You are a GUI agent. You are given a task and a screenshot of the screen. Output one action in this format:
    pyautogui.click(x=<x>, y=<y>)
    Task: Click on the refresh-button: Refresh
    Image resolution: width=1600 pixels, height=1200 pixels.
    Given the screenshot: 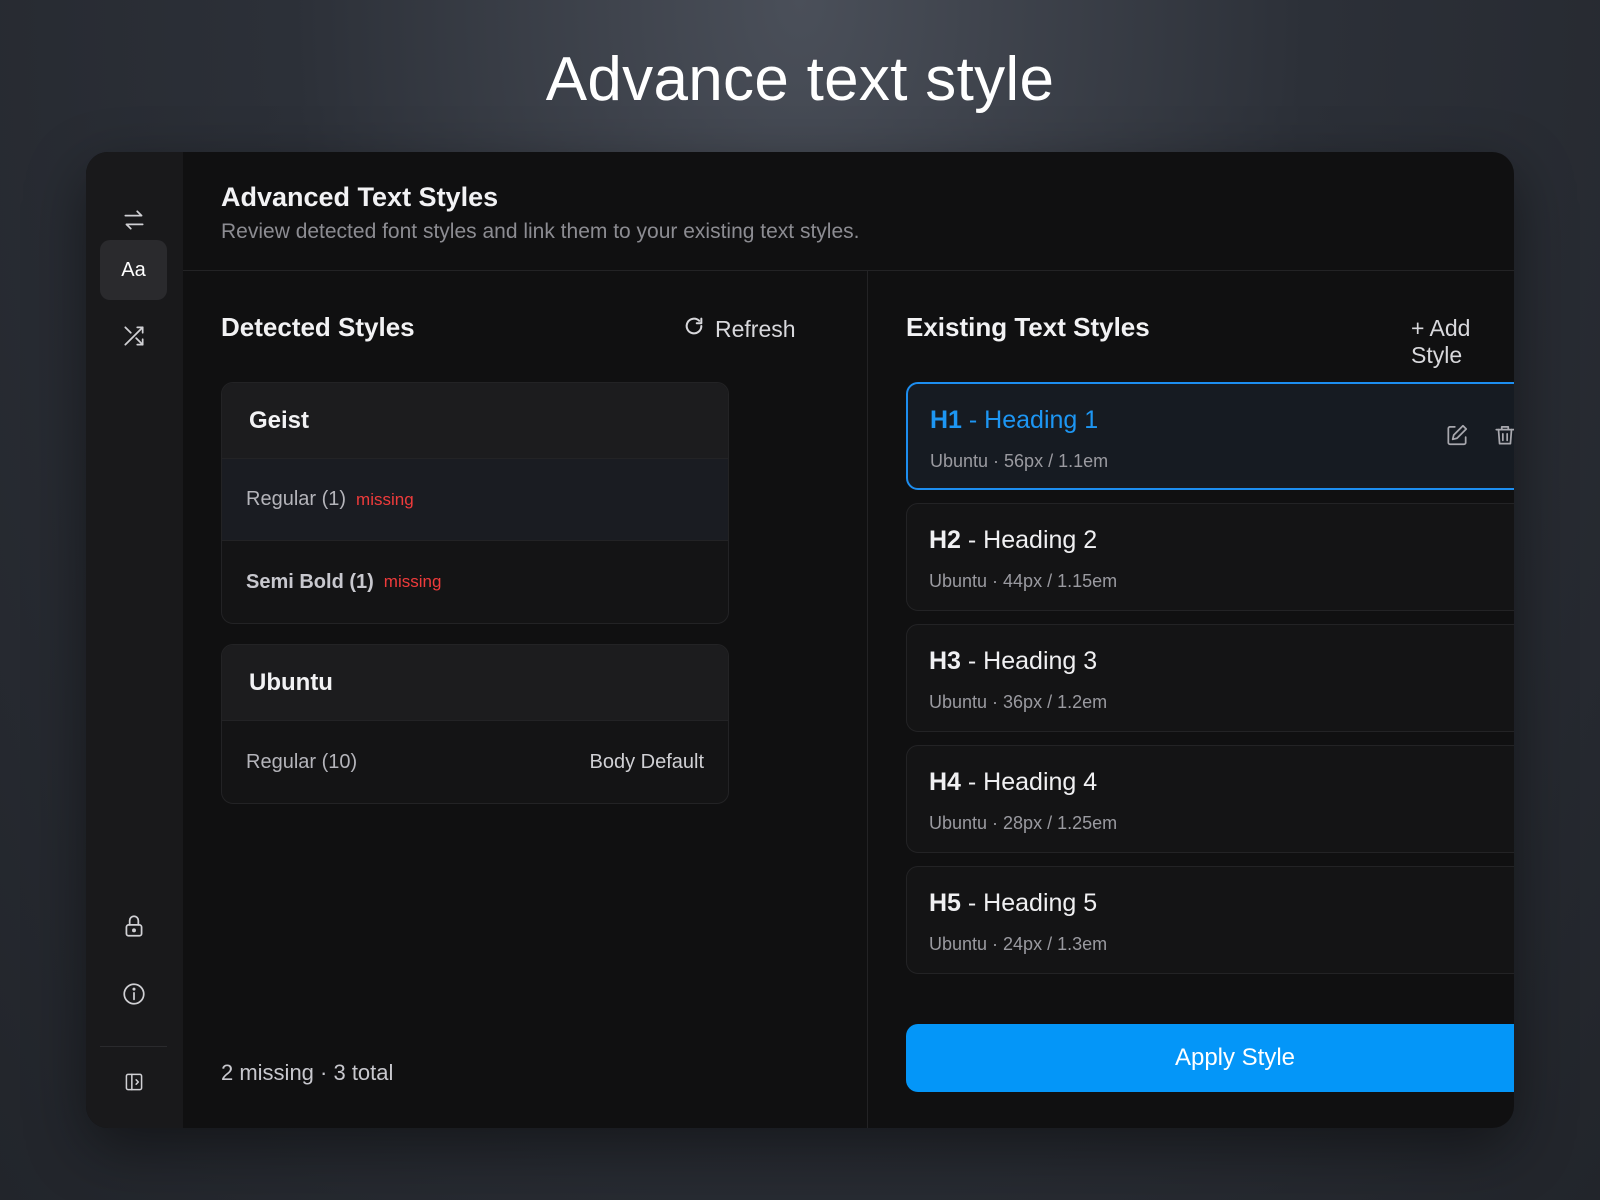 What is the action you would take?
    pyautogui.click(x=739, y=329)
    